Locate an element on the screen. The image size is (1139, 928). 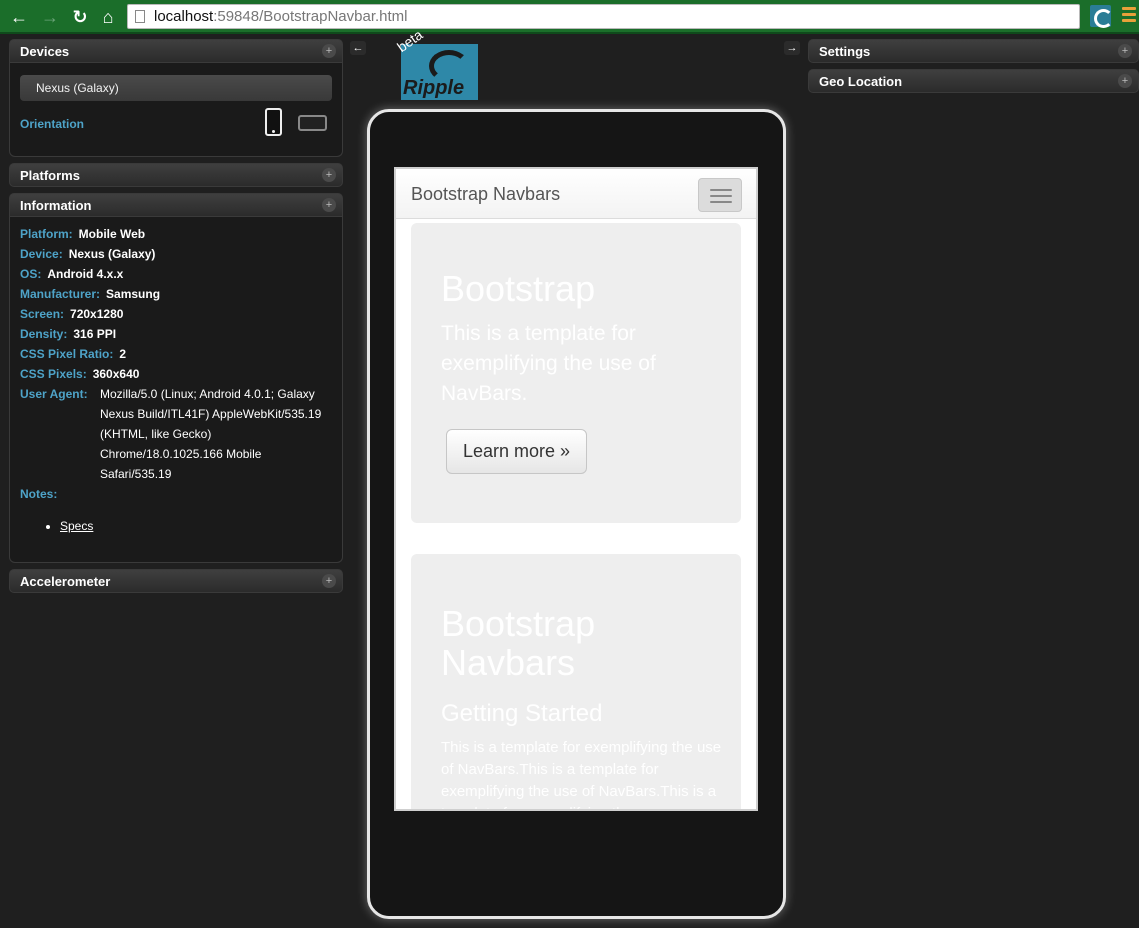
info-row-notes: Notes: is located at coordinates (38, 494).